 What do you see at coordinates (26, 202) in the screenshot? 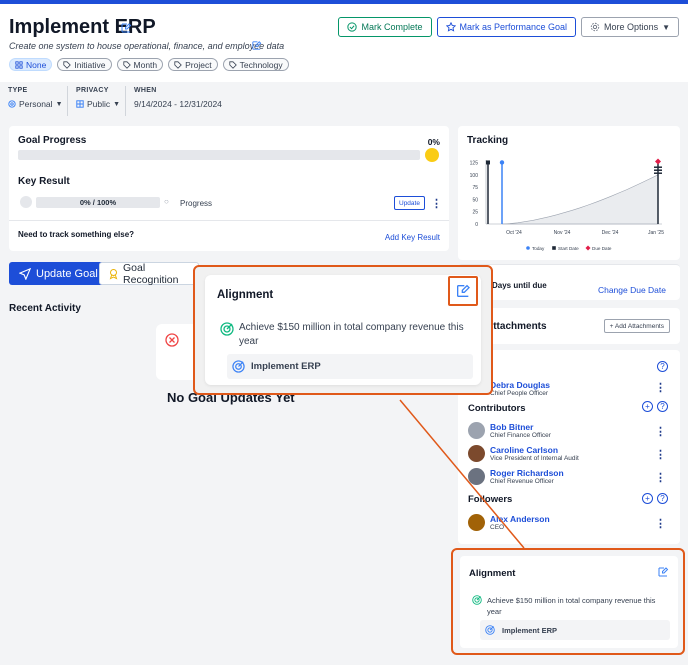
I see `key-result-avatar` at bounding box center [26, 202].